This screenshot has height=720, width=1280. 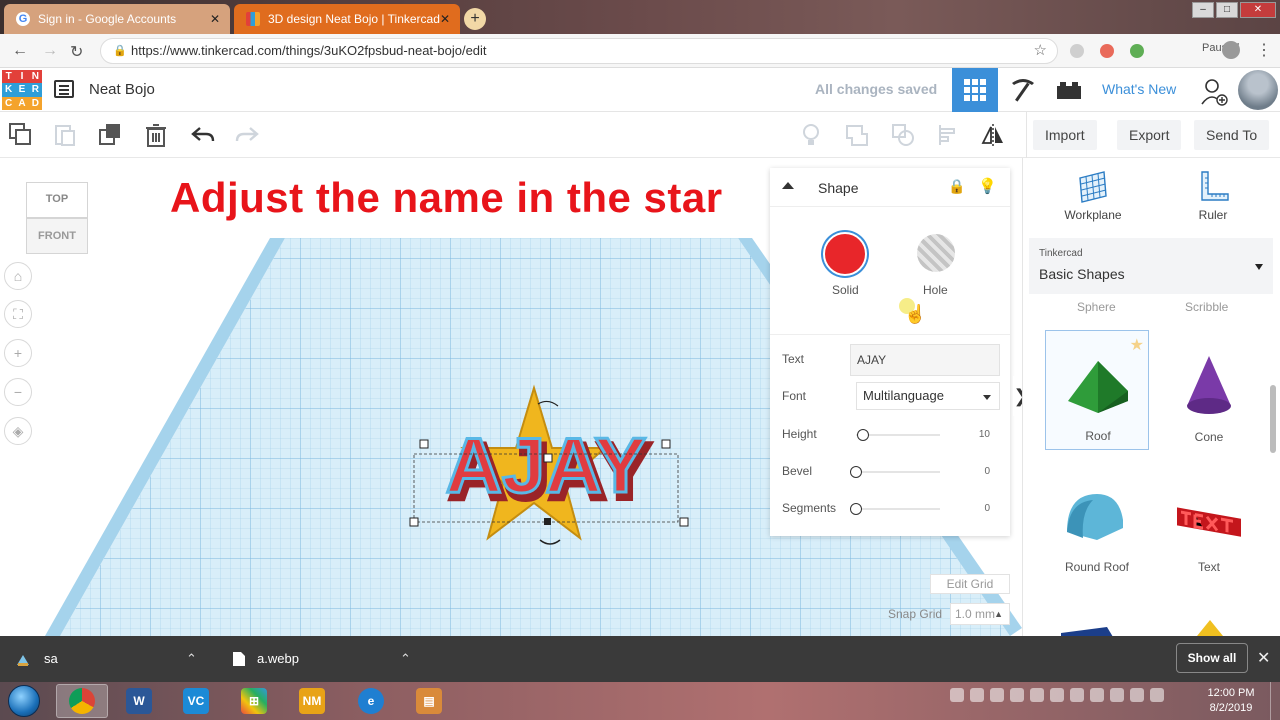 I want to click on tinkercad-logo: T I N K E R C A D, so click(x=22, y=90).